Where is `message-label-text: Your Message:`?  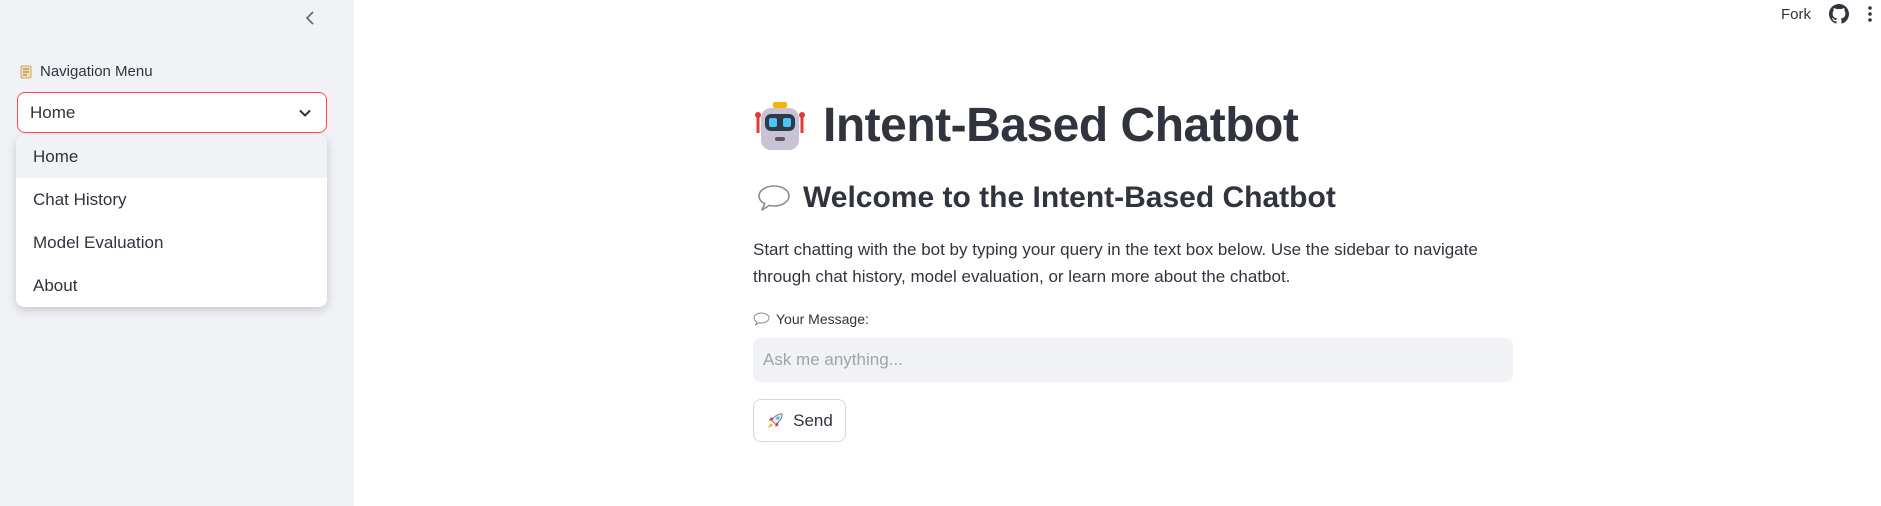
message-label-text: Your Message: is located at coordinates (822, 319).